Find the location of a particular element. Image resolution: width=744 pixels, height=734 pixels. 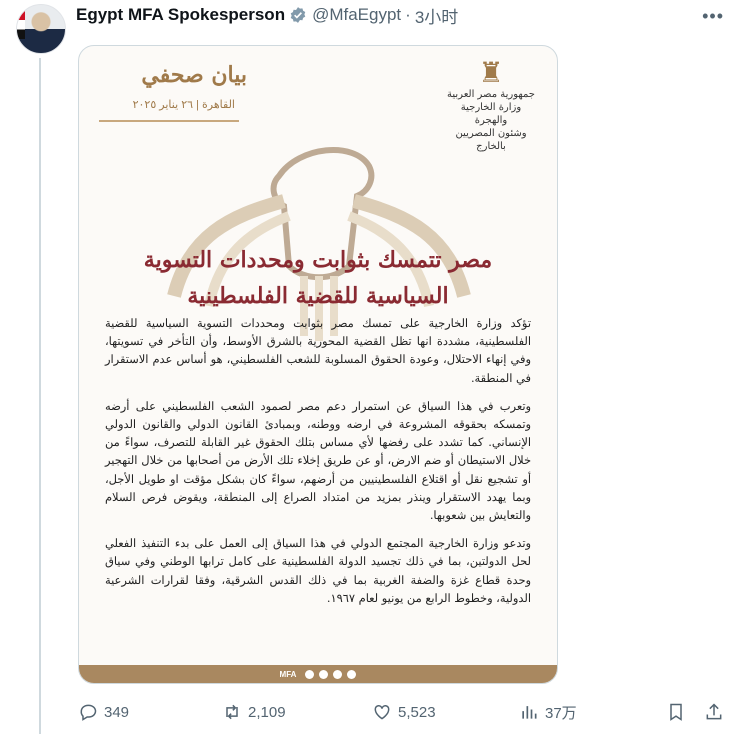

facebook-icon is located at coordinates (310, 674).